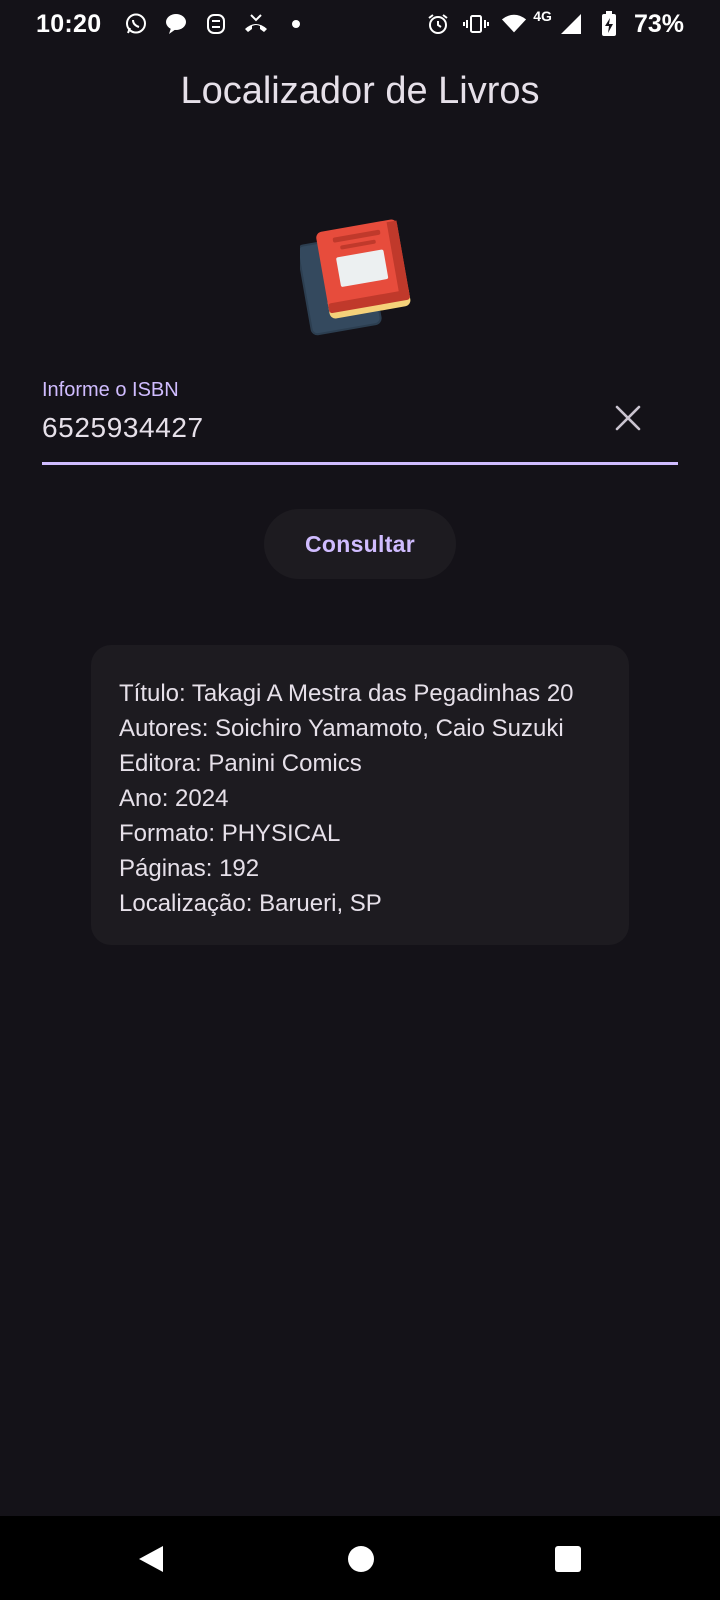 Image resolution: width=720 pixels, height=1600 pixels. I want to click on isbn-field-label: Informe o ISBN, so click(110, 390).